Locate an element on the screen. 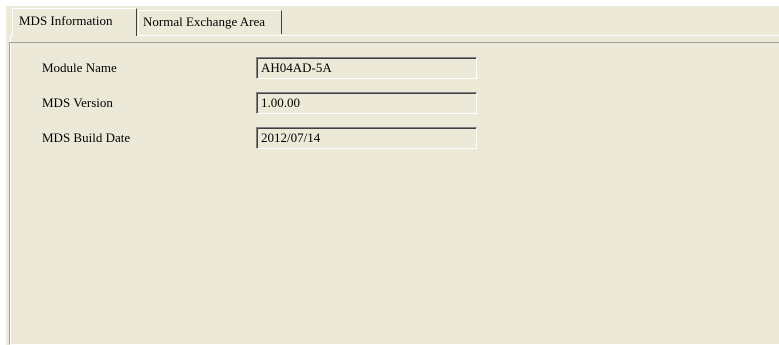 The image size is (779, 345). tab-strip: MDS Information Normal Exchange Area is located at coordinates (392, 21).